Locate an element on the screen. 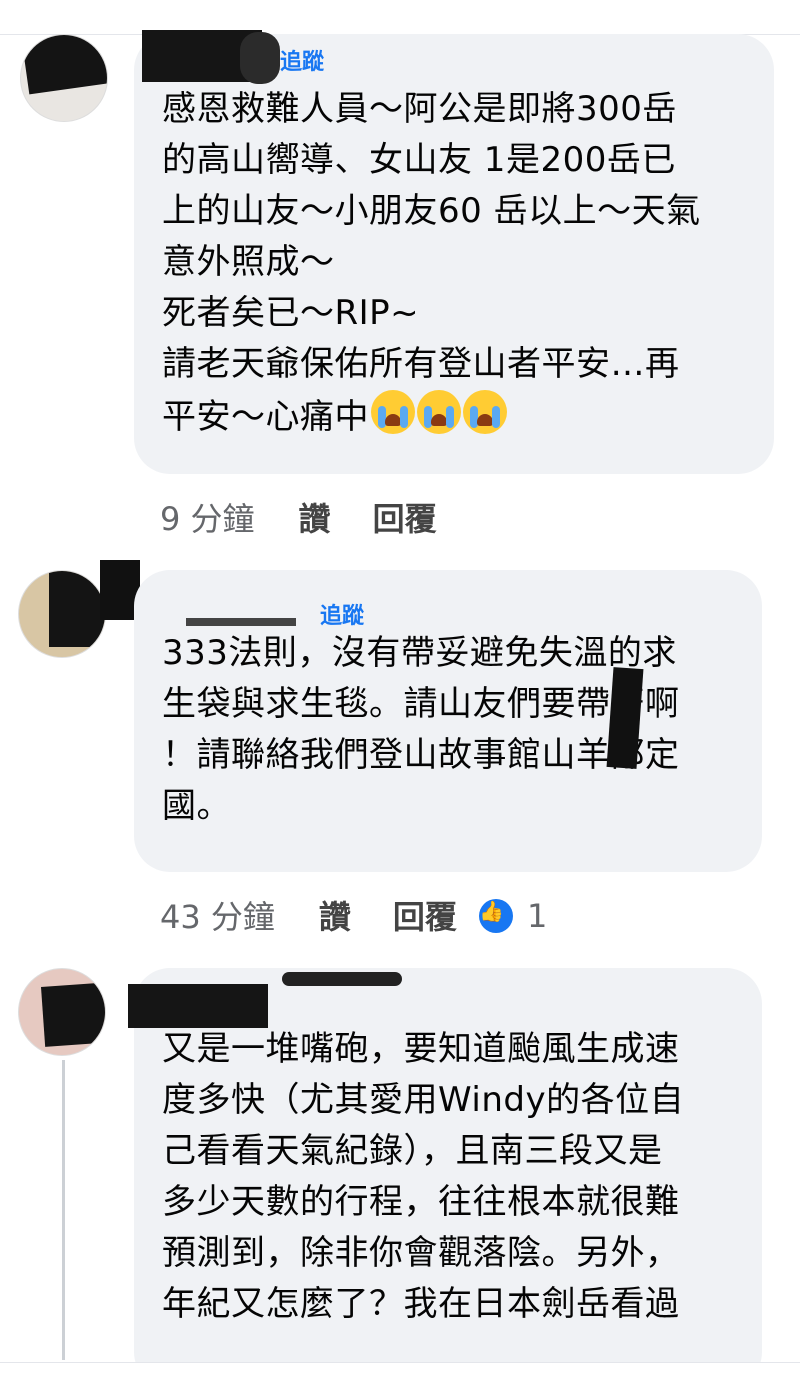 The height and width of the screenshot is (1391, 800). comment-timestamp: 9 分鐘 is located at coordinates (207, 517).